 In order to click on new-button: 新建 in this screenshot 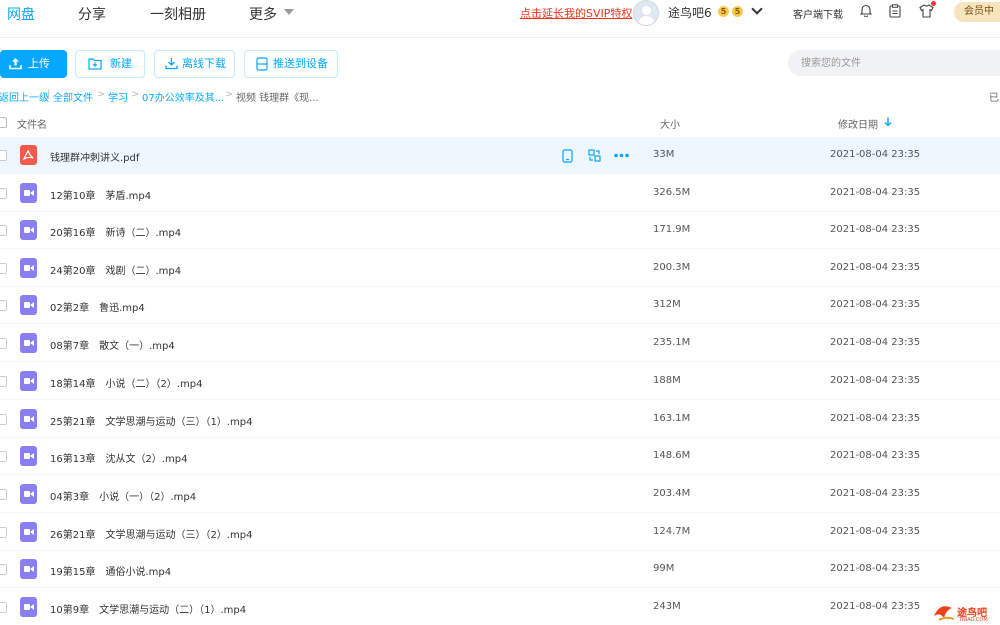, I will do `click(110, 64)`.